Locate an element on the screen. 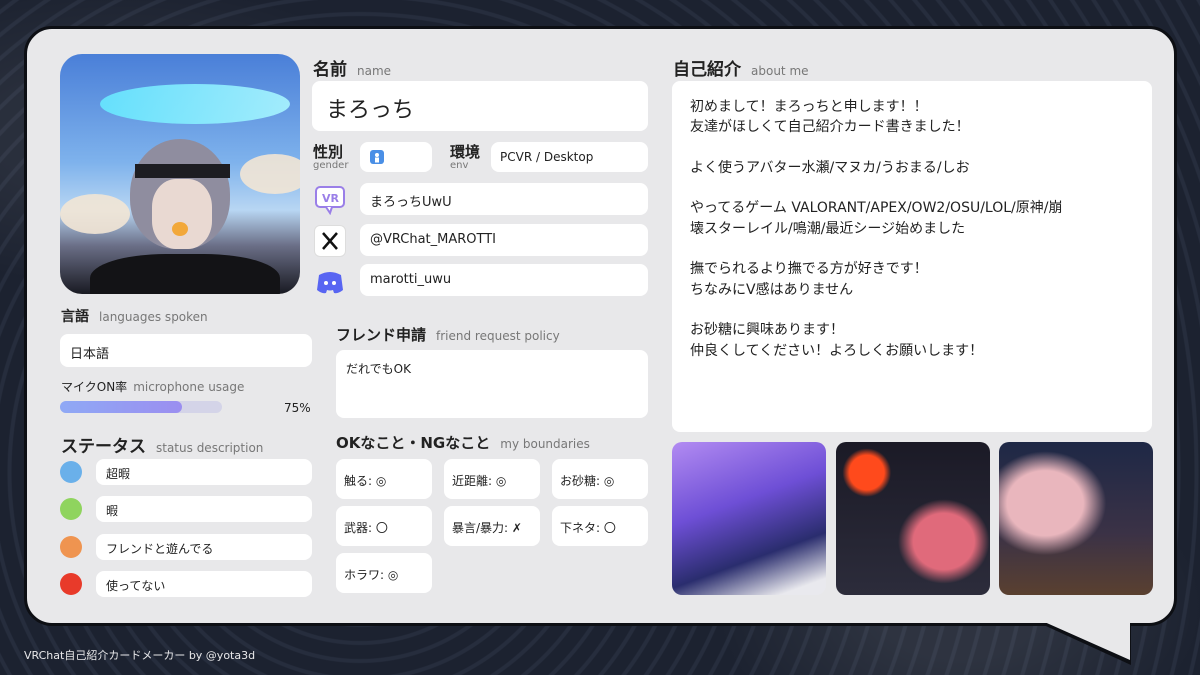 The height and width of the screenshot is (675, 1200). boundary-item: 近距離: ◎ is located at coordinates (492, 479).